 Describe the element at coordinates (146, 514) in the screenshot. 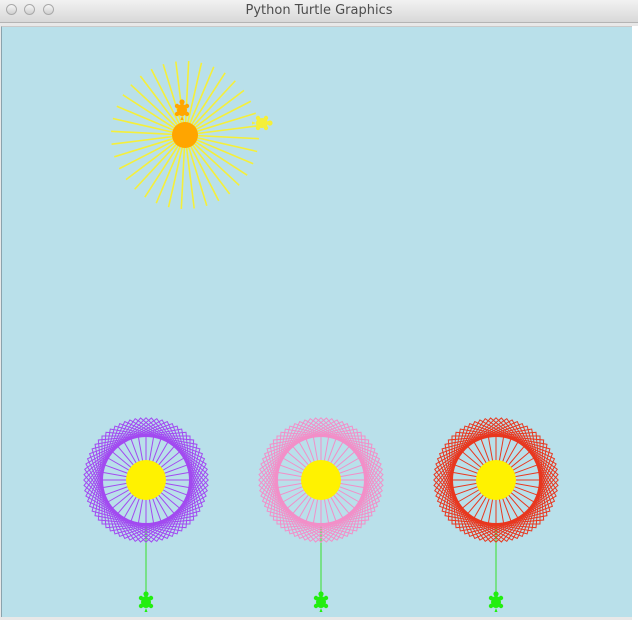

I see `flower-purple` at that location.